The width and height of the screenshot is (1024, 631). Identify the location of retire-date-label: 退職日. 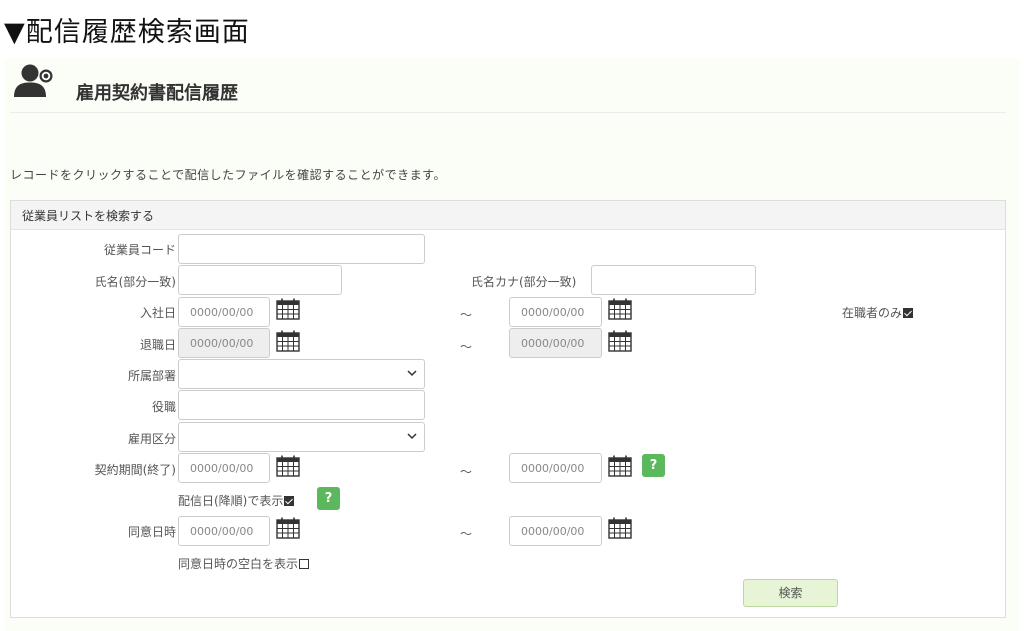
(157, 345).